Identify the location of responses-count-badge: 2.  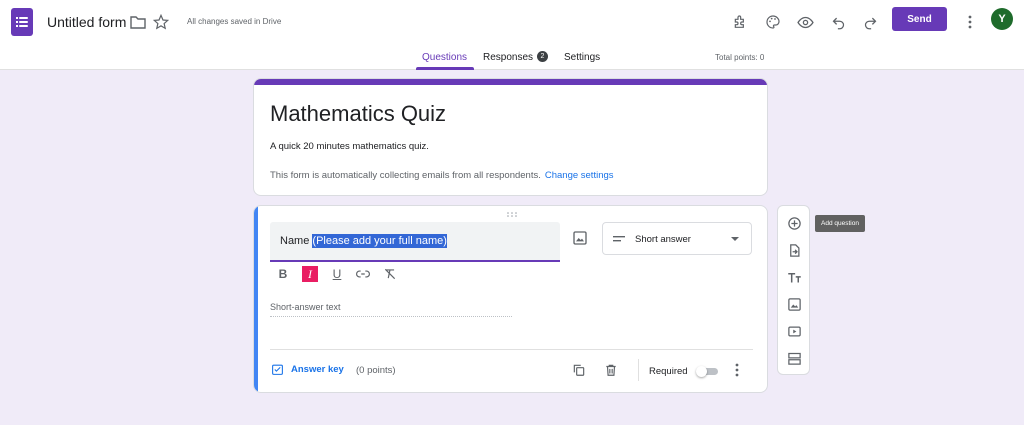
(542, 56).